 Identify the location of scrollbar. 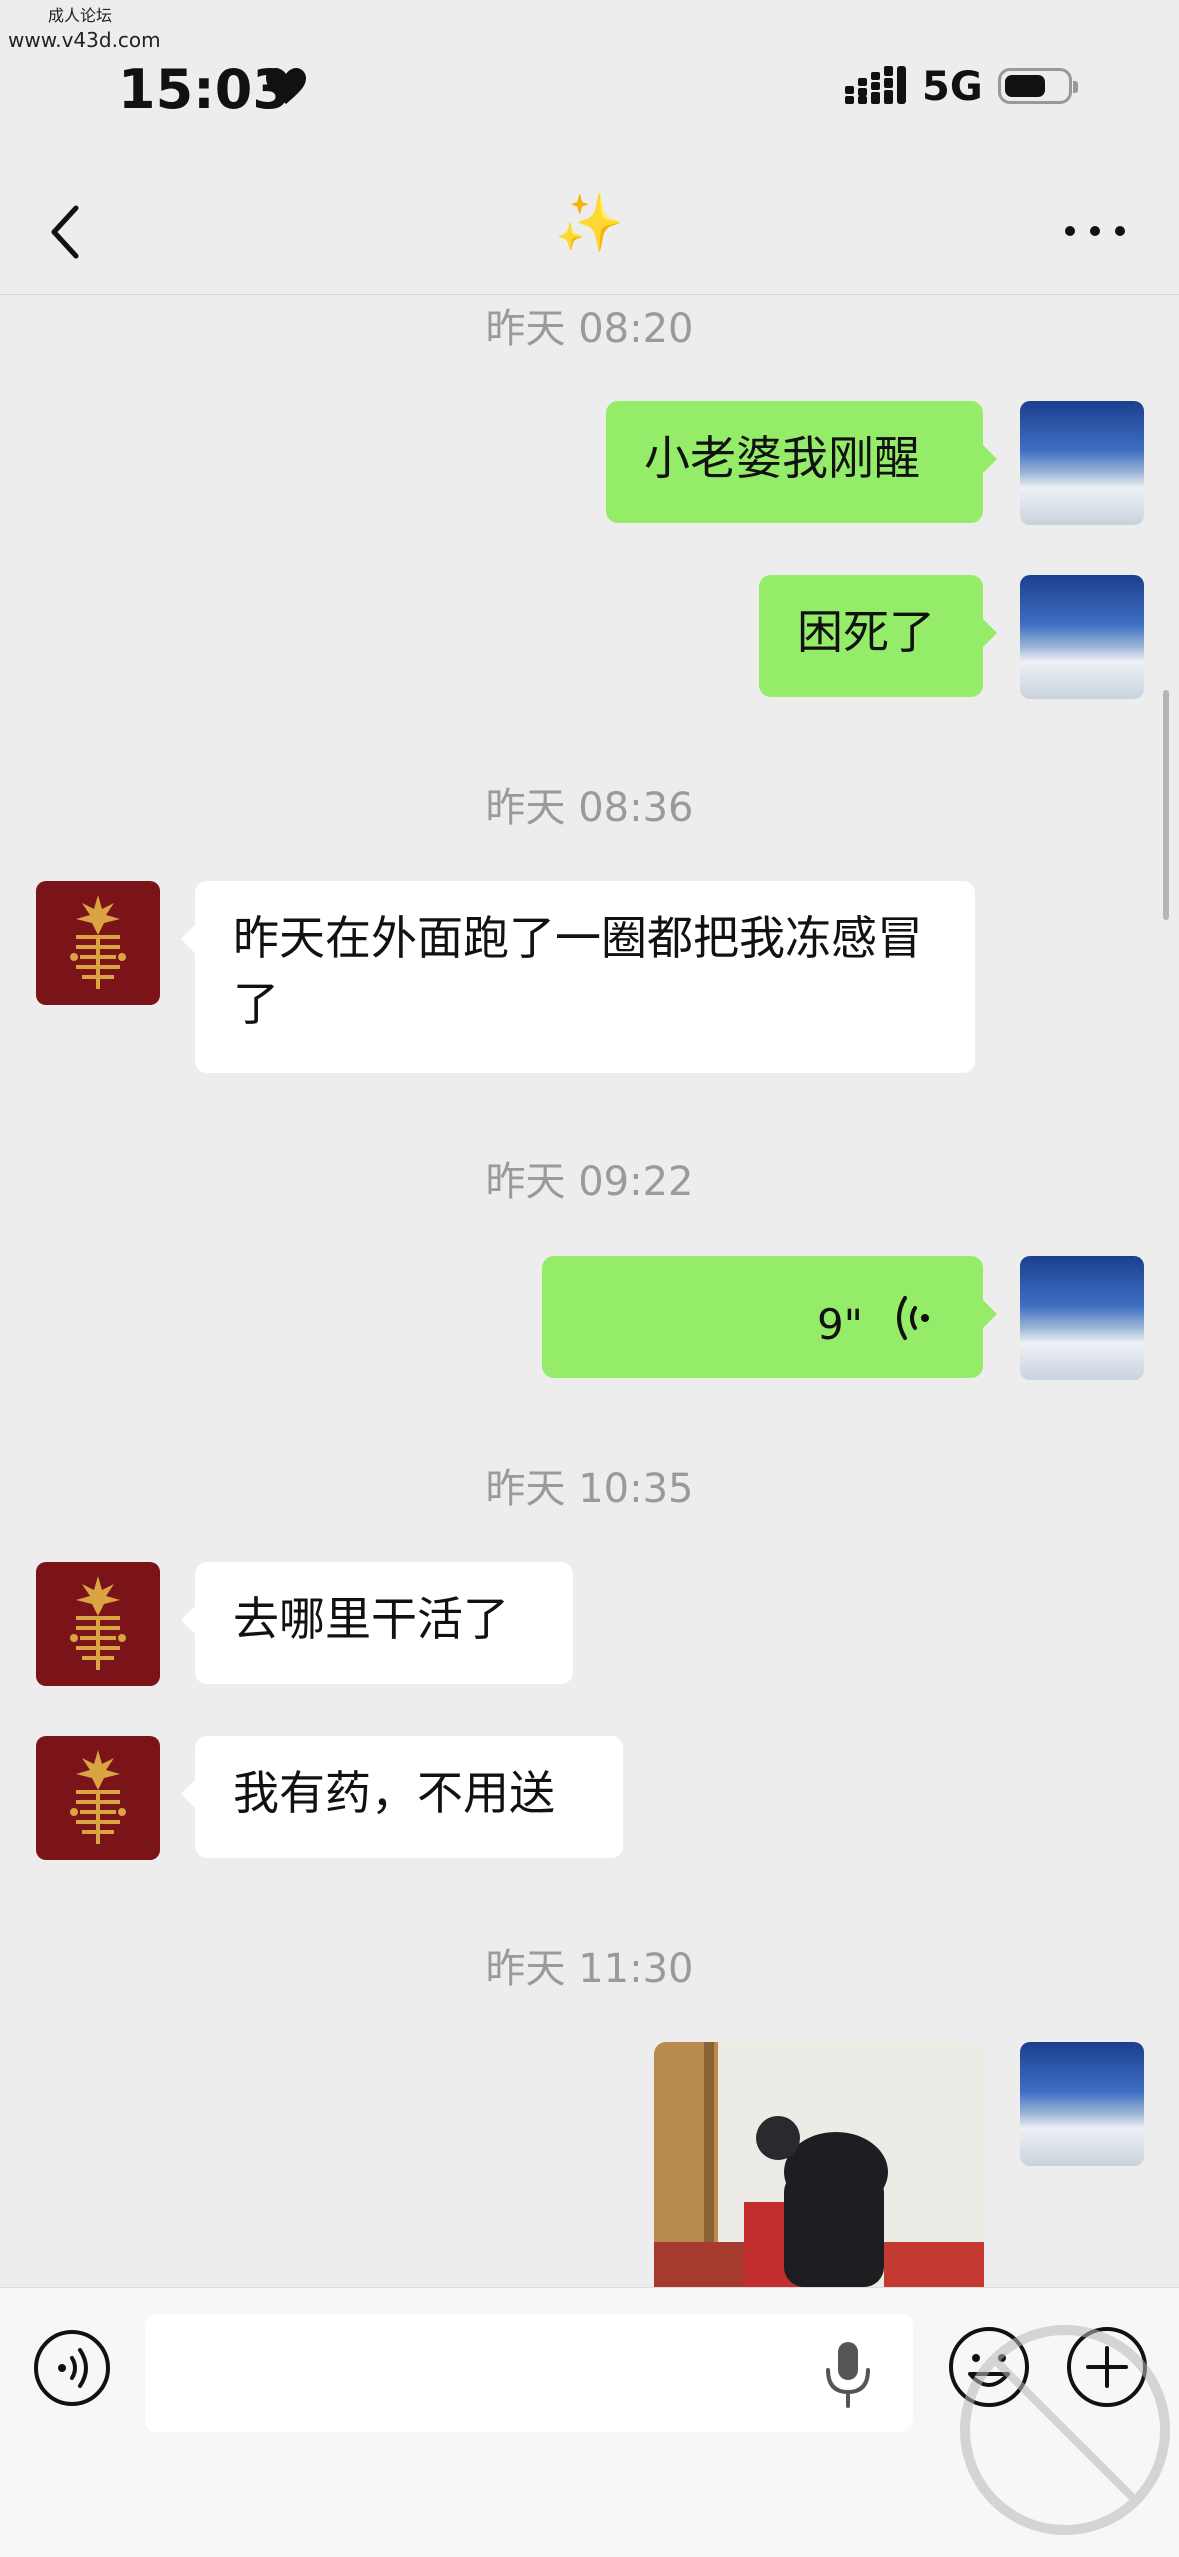
(1166, 805).